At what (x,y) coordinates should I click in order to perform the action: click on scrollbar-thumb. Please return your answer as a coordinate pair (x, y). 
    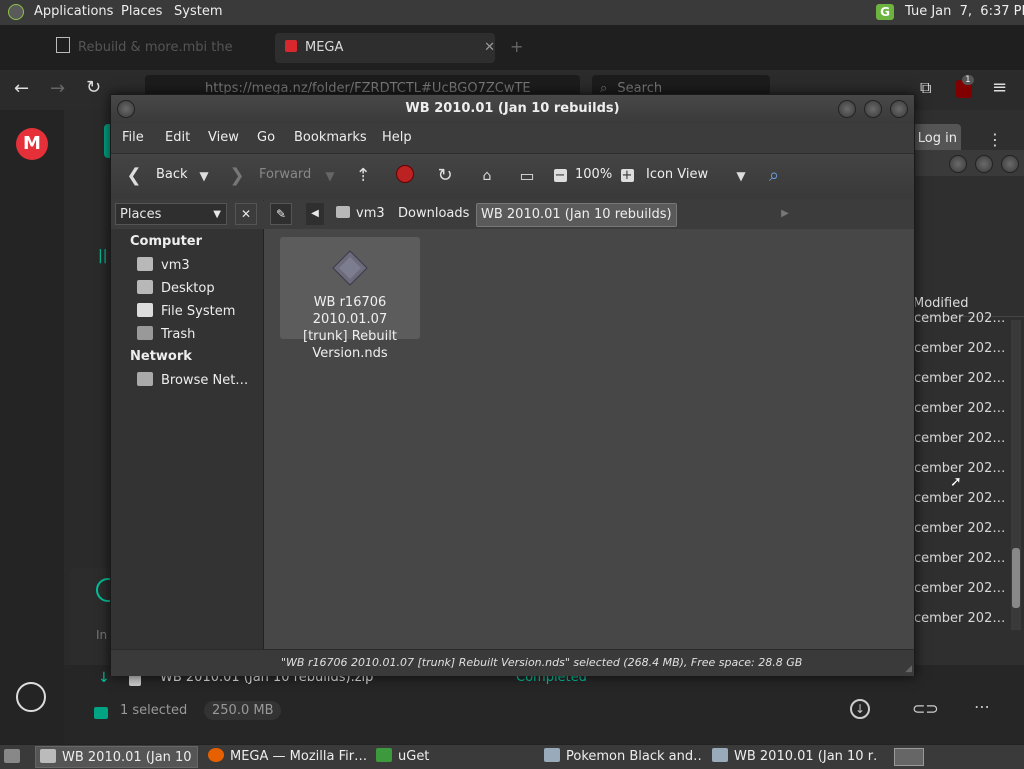
    Looking at the image, I should click on (1016, 578).